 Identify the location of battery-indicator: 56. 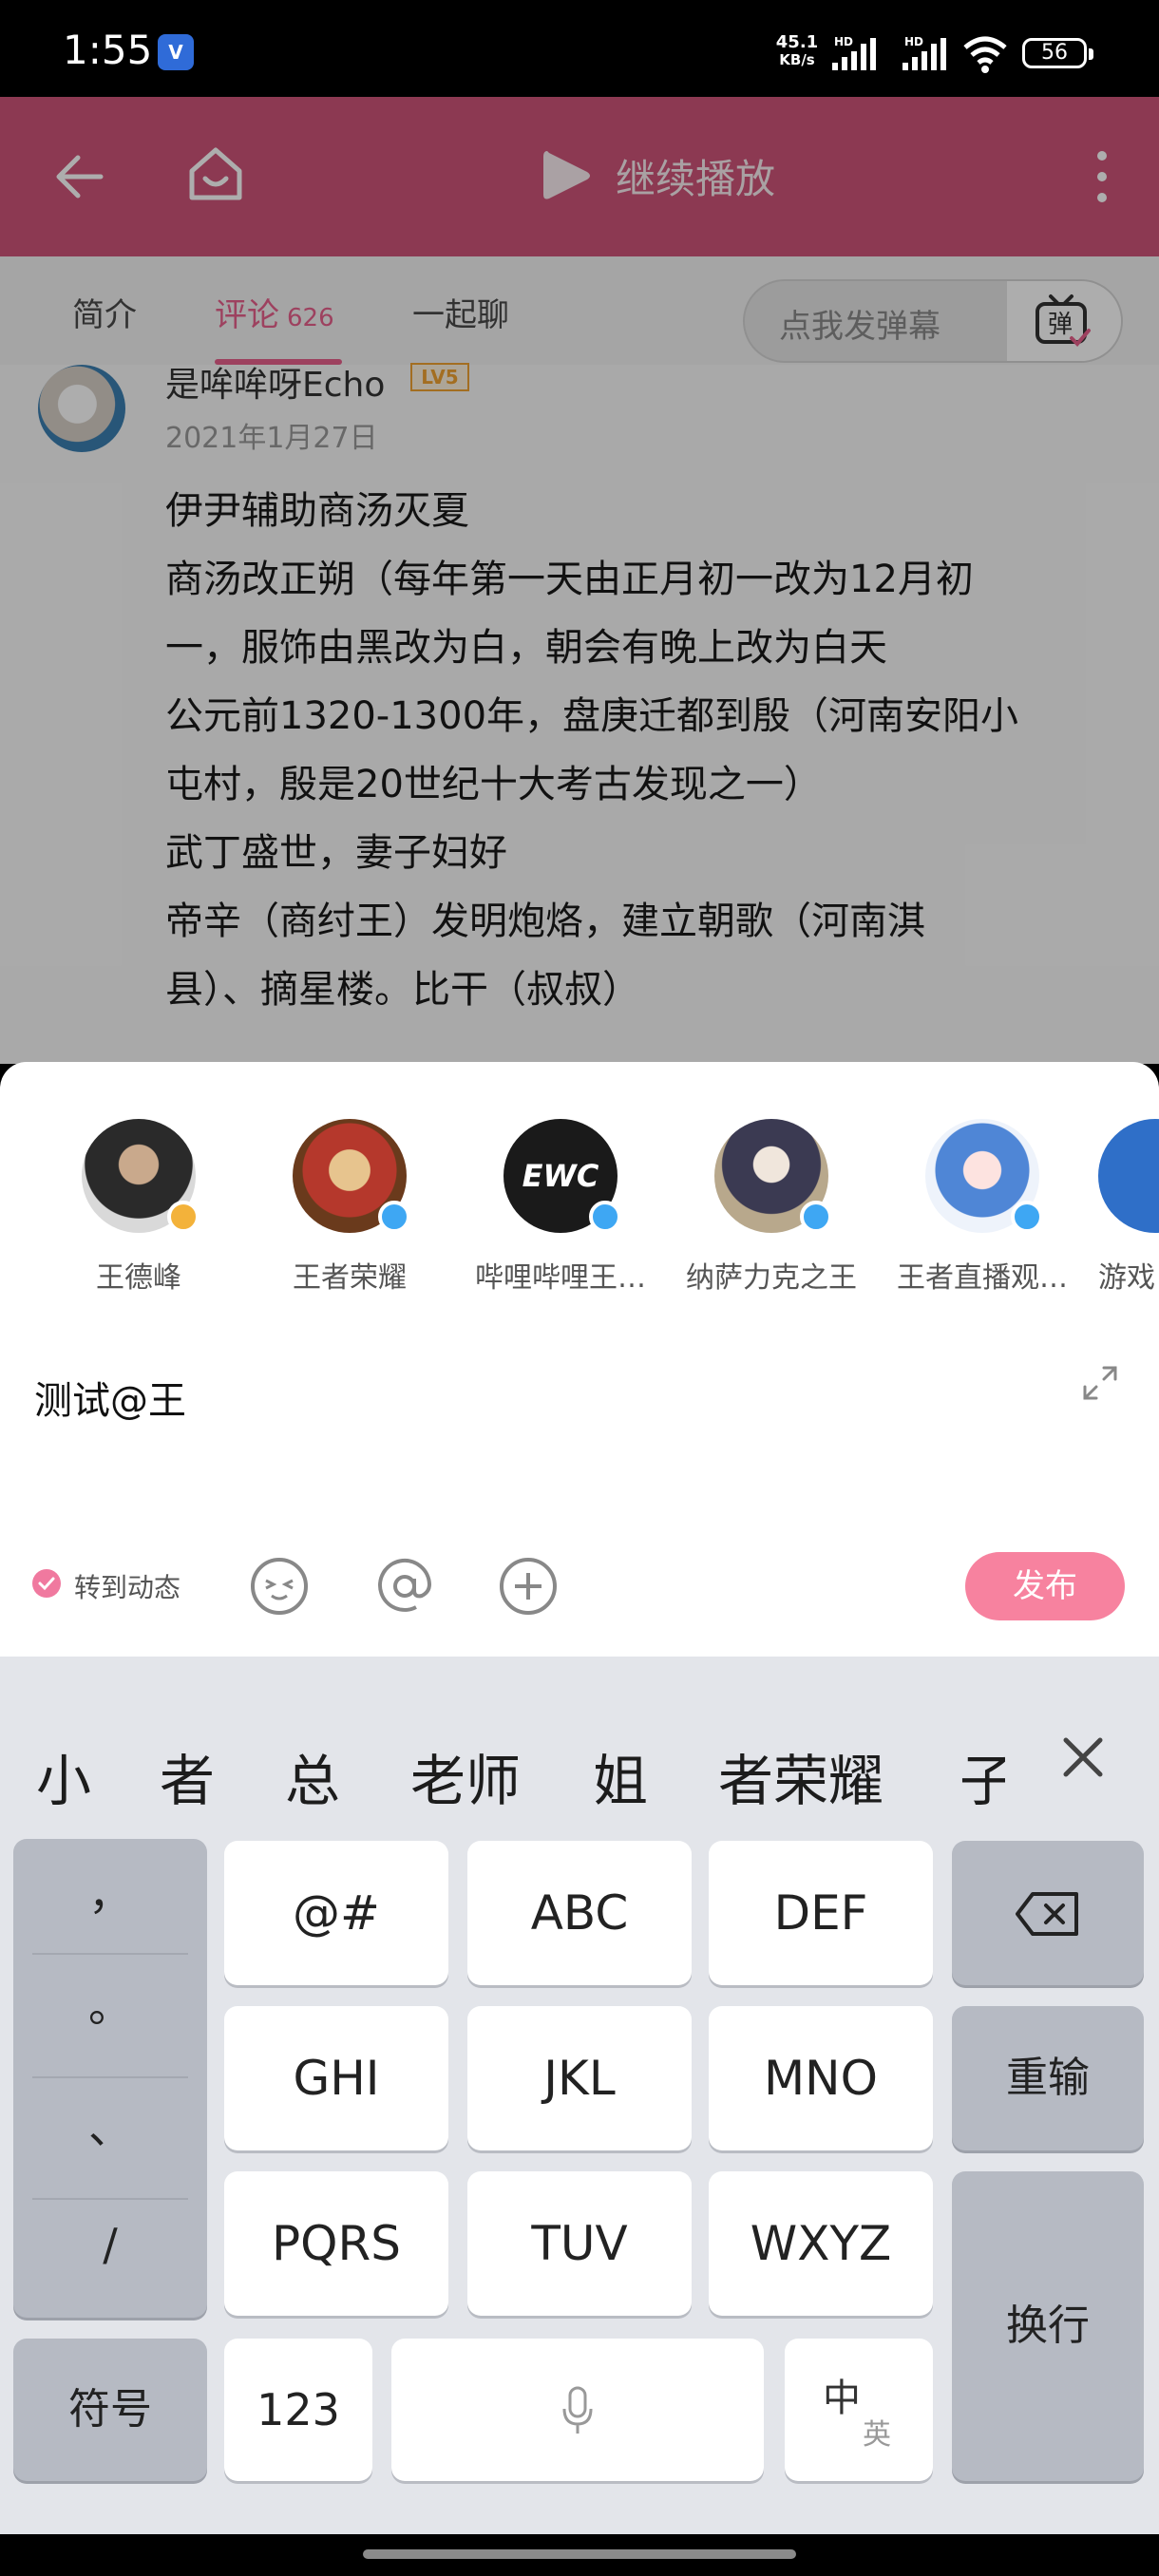
(1057, 53).